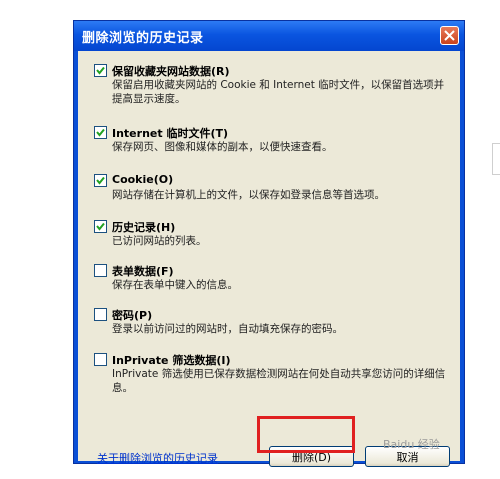 The image size is (500, 479). What do you see at coordinates (306, 434) in the screenshot?
I see `delete-button-highlight` at bounding box center [306, 434].